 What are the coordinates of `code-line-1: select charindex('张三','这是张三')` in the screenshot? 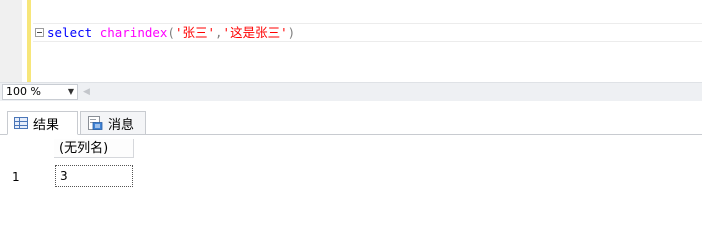 It's located at (367, 32).